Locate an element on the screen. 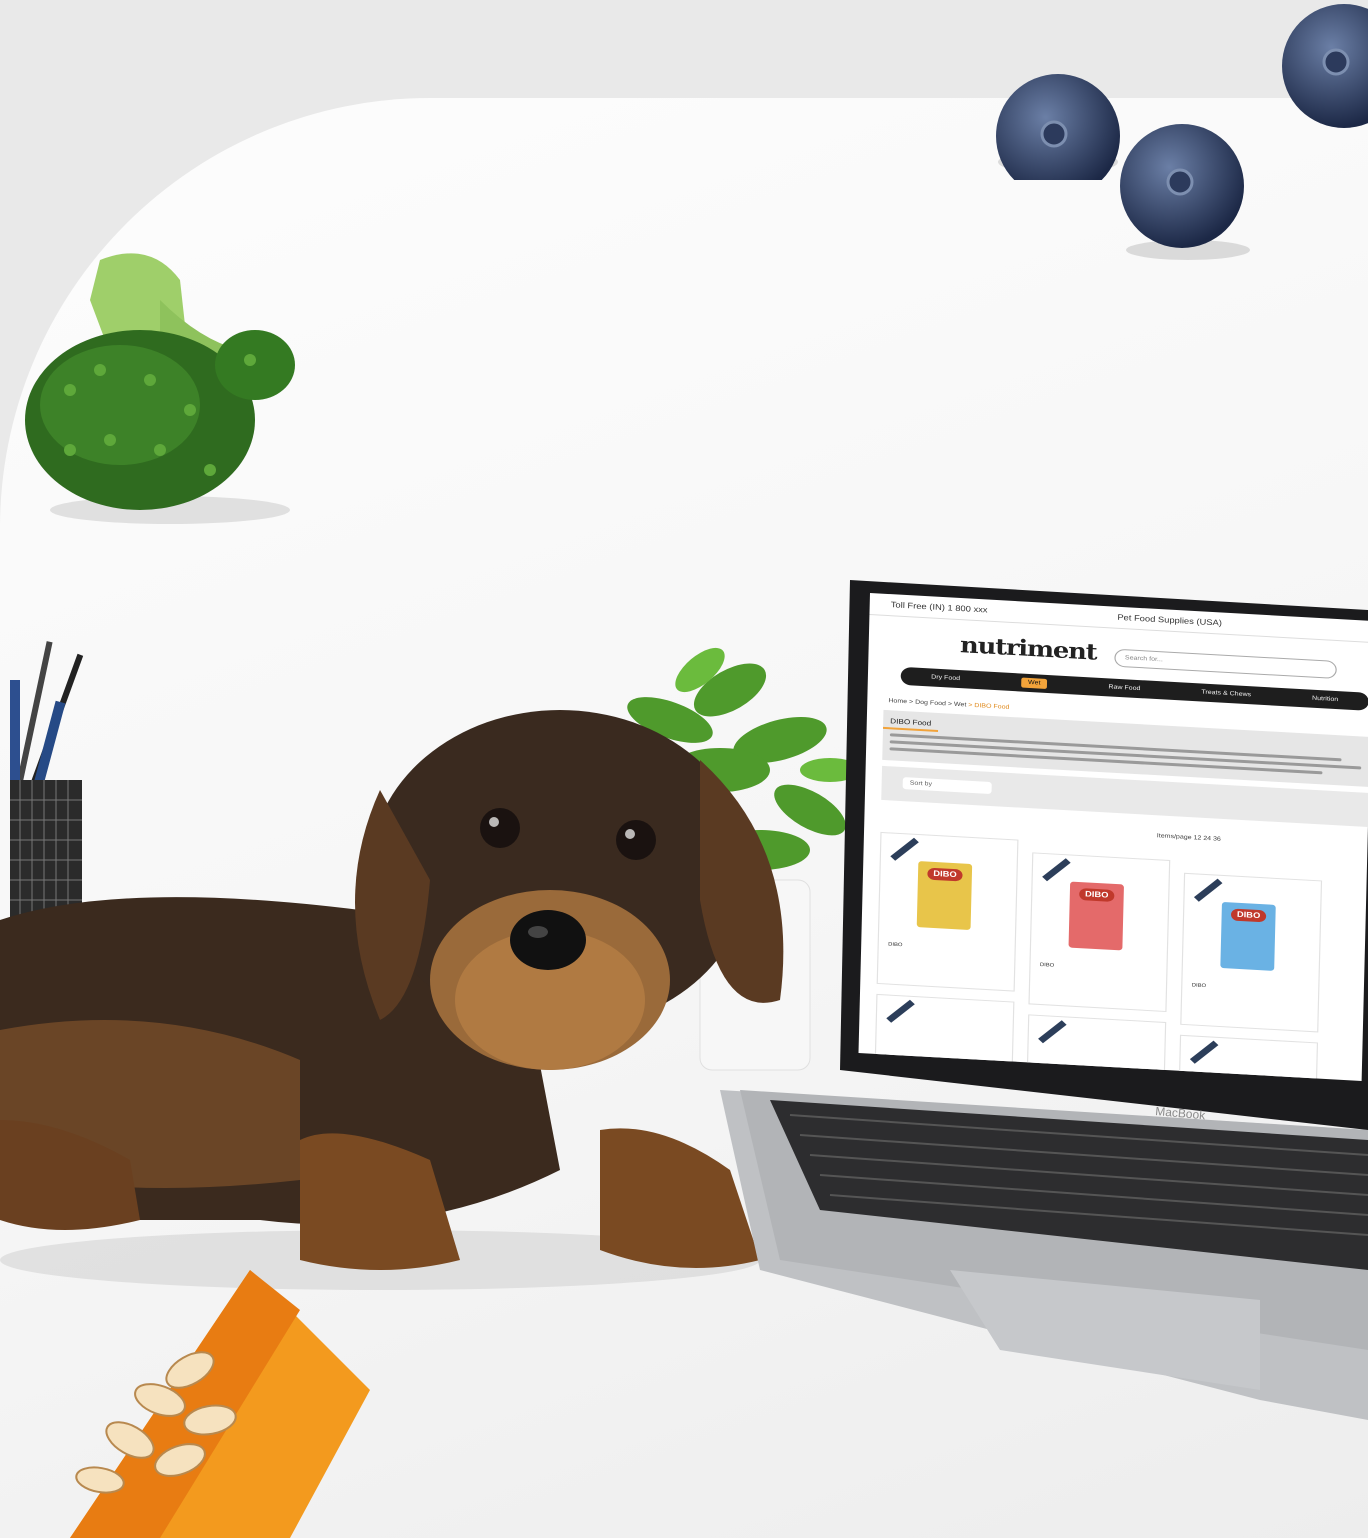 The height and width of the screenshot is (1538, 1368). pumpkin-icon is located at coordinates (220, 1404).